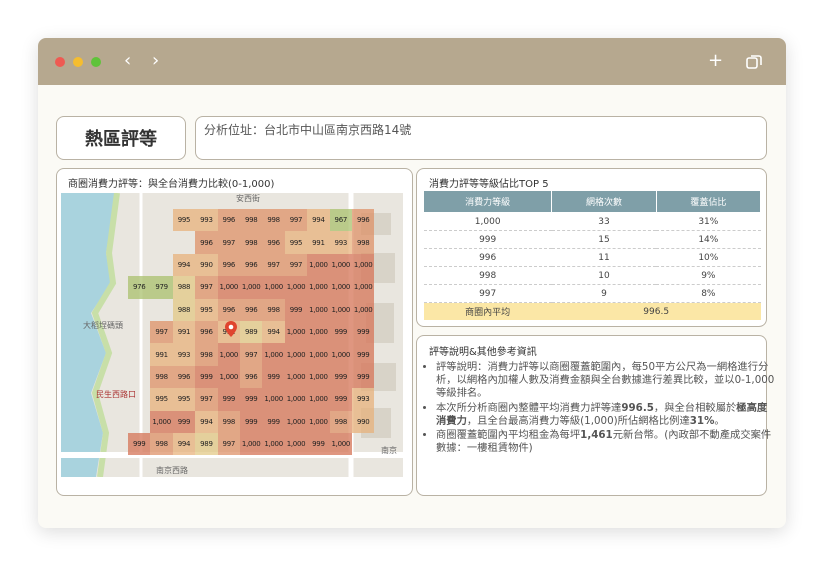  Describe the element at coordinates (60, 62) in the screenshot. I see `close-dot` at that location.